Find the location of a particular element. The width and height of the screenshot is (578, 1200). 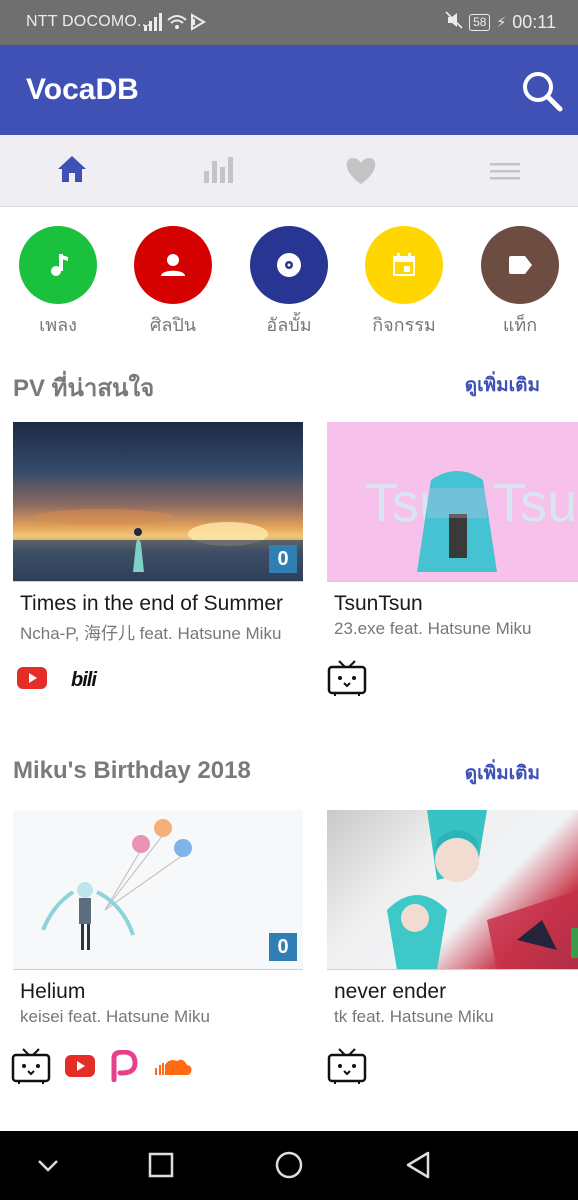

song-card: never ender tk feat. Hatsune Miku is located at coordinates (452, 955).